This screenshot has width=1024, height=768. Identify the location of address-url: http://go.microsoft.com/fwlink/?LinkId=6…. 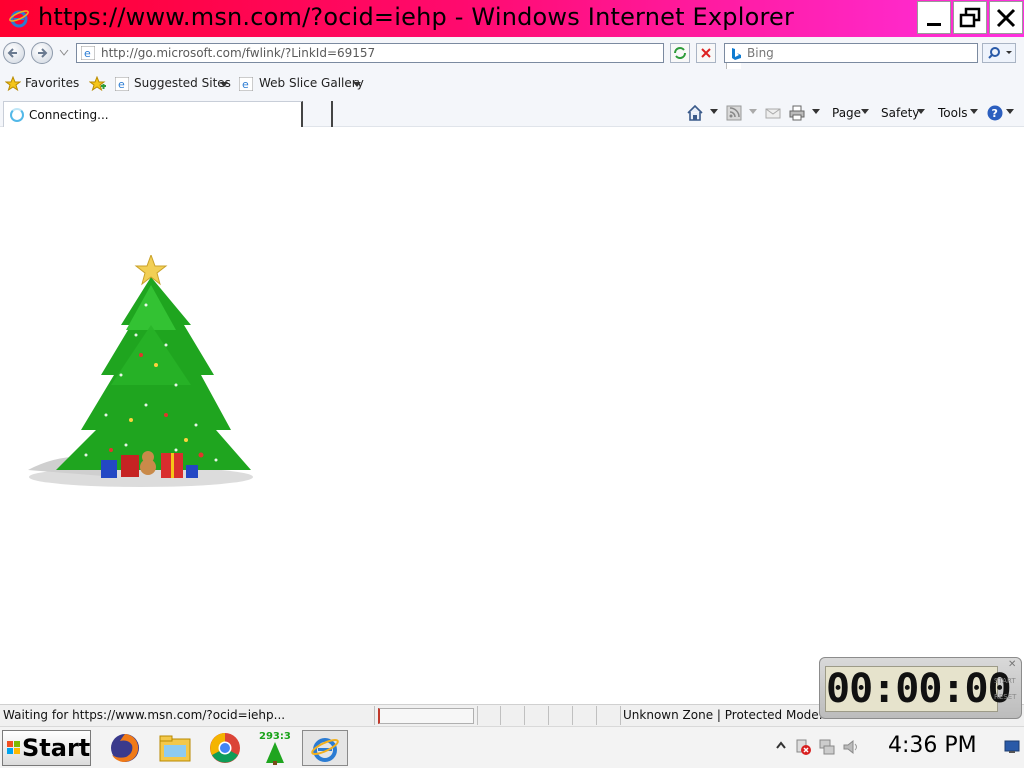
(238, 53).